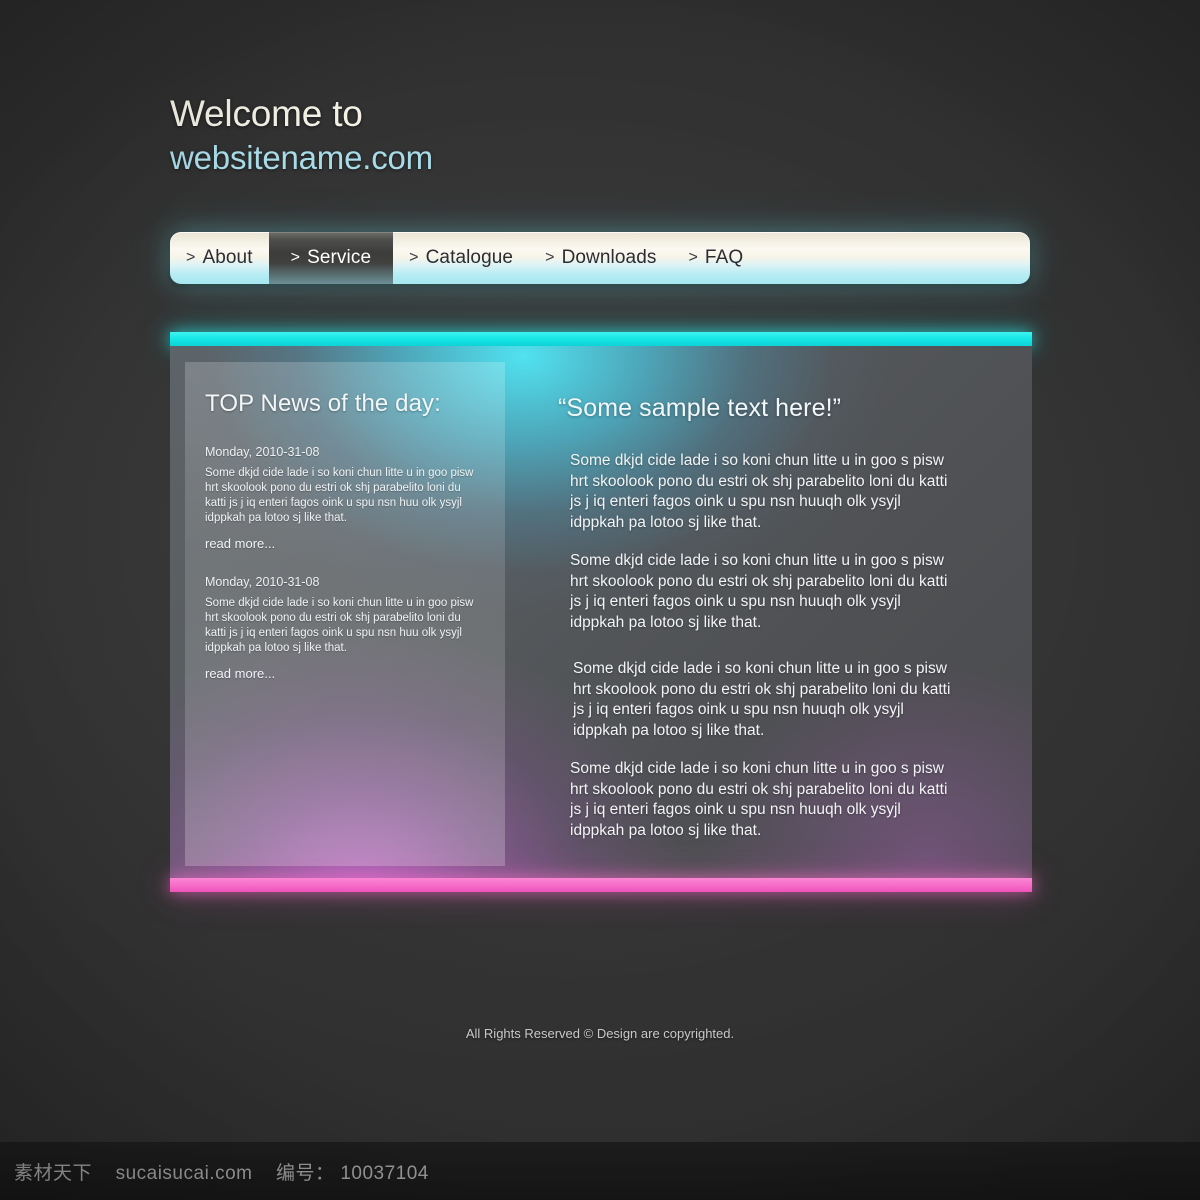 The height and width of the screenshot is (1200, 1200). I want to click on site-header: Welcome to websitename.com, so click(301, 135).